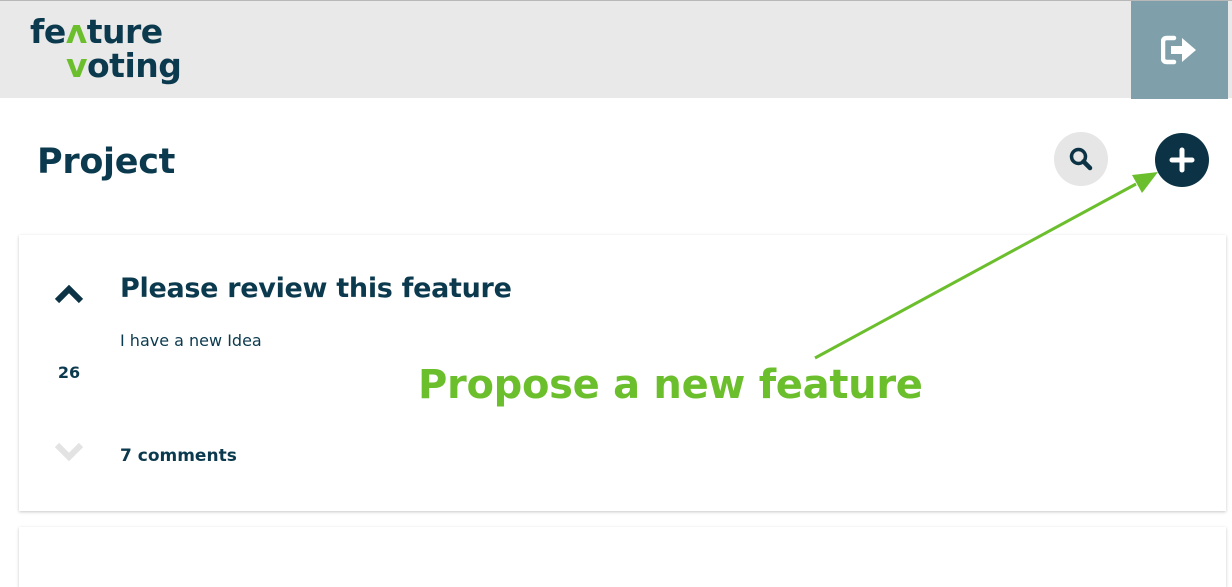 This screenshot has width=1232, height=587. Describe the element at coordinates (48, 31) in the screenshot. I see `logo-text-fe: fe` at that location.